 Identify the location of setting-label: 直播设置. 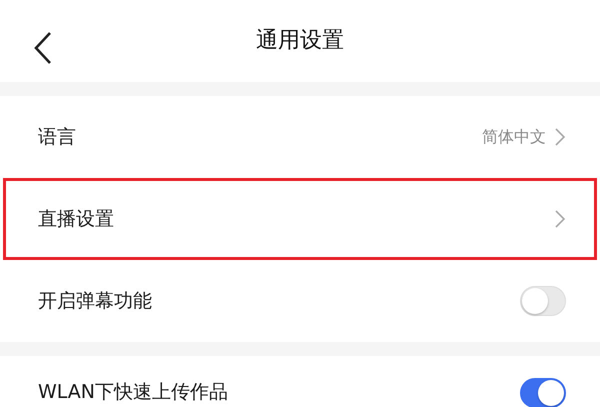
(76, 219).